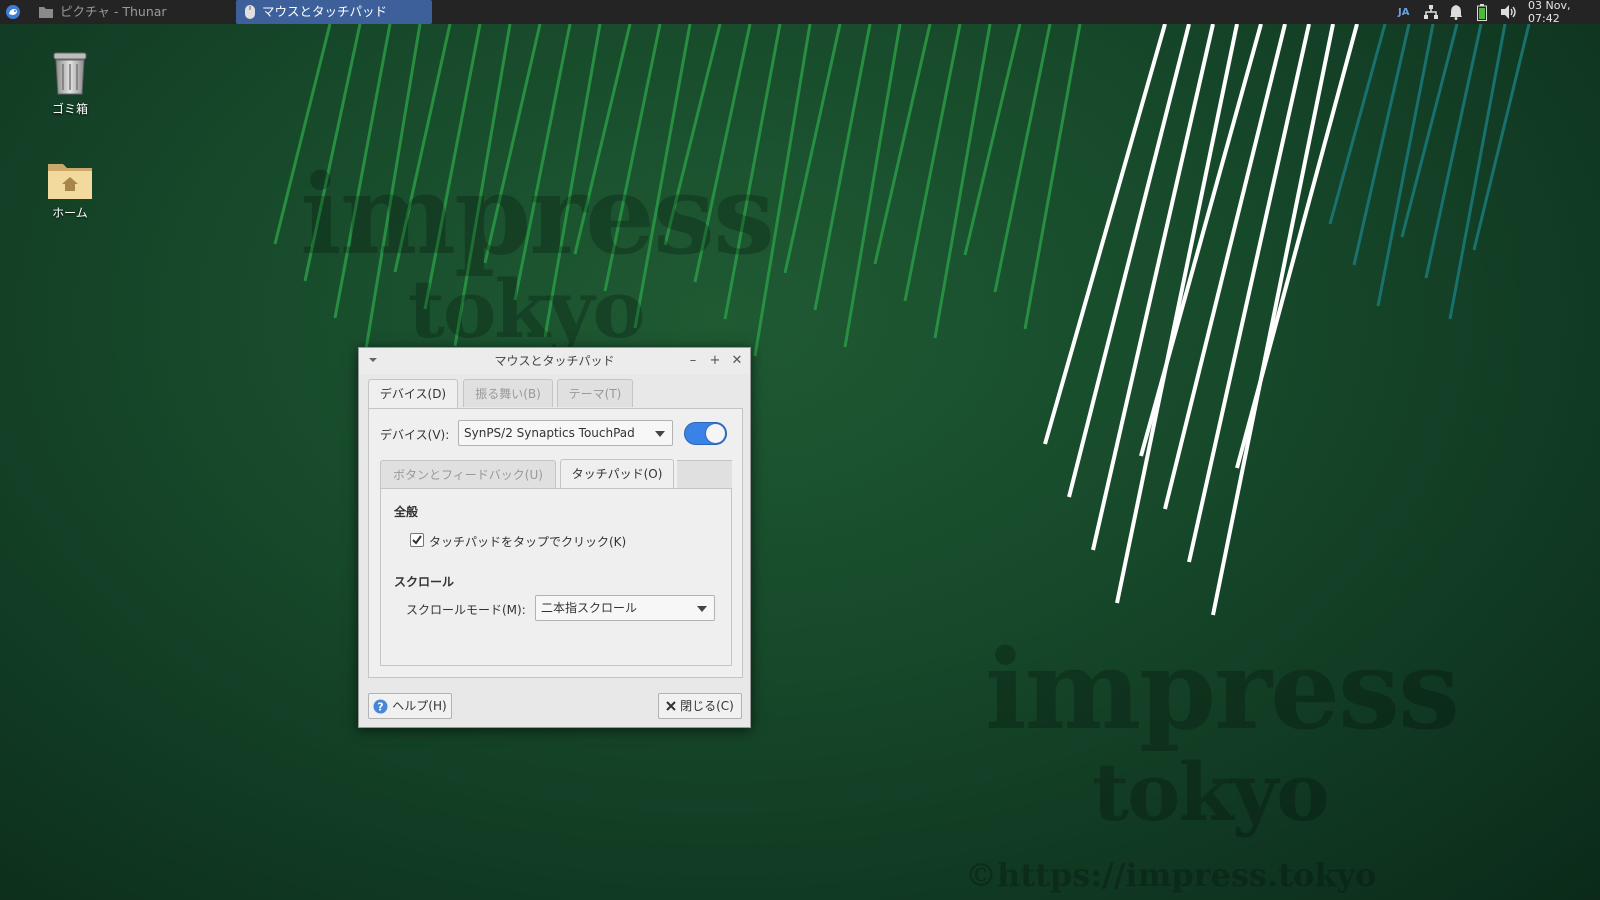 The height and width of the screenshot is (900, 1600). What do you see at coordinates (113, 11) in the screenshot?
I see `task-label: ピクチャ - Thunar` at bounding box center [113, 11].